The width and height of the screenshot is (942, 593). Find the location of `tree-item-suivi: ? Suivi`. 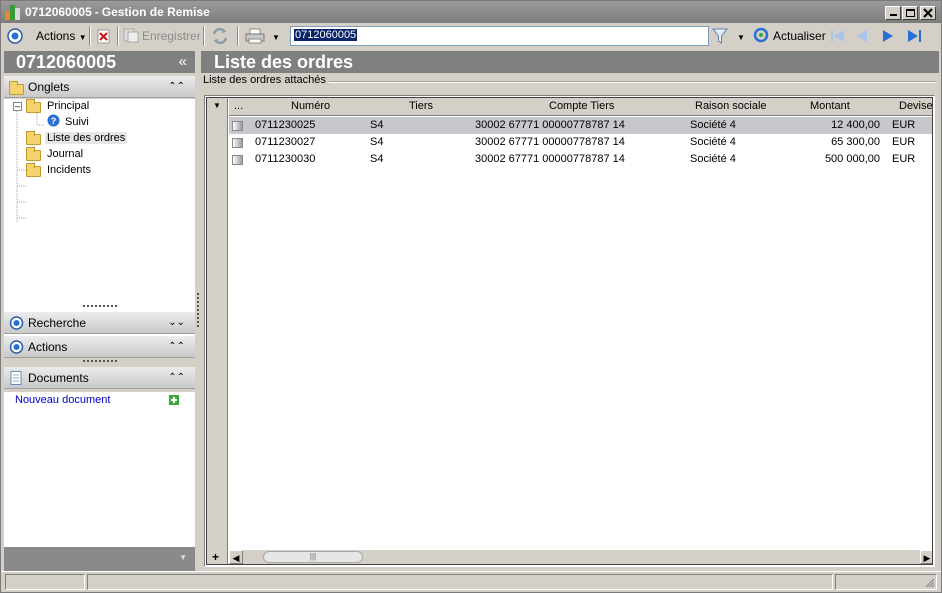

tree-item-suivi: ? Suivi is located at coordinates (68, 122).